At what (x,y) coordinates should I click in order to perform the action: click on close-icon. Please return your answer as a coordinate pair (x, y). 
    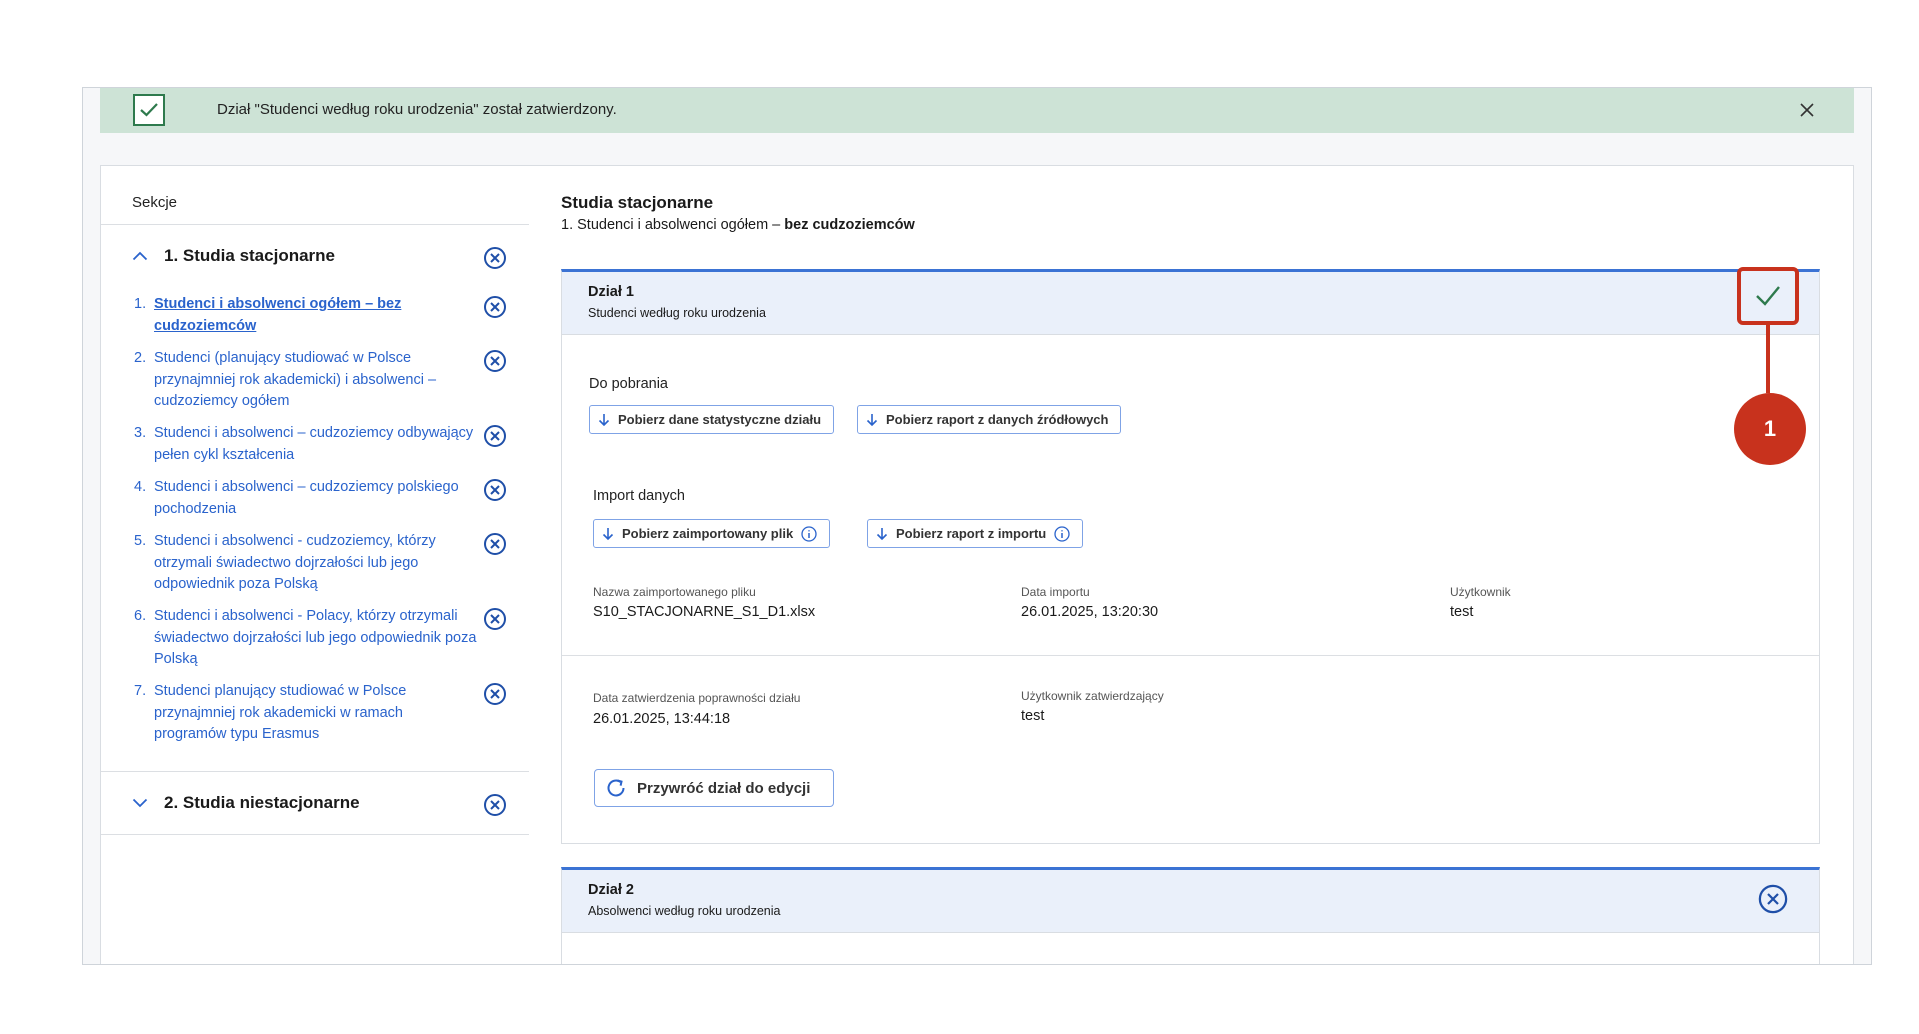
    Looking at the image, I should click on (1807, 110).